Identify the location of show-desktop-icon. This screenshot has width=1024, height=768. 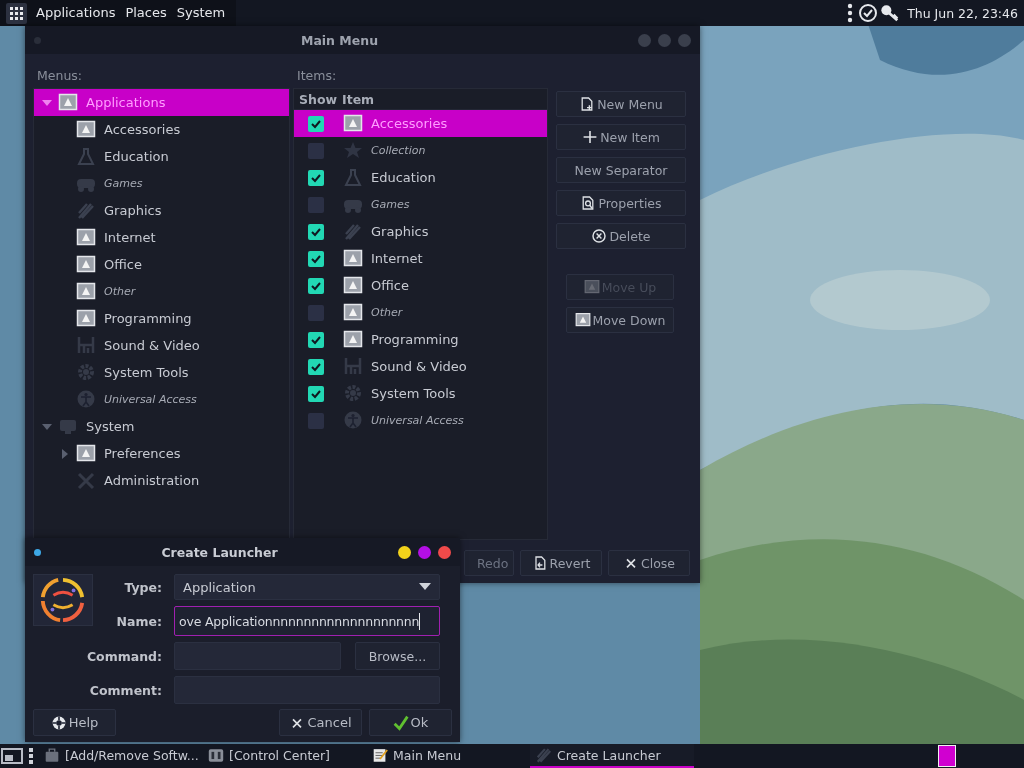
(12, 756).